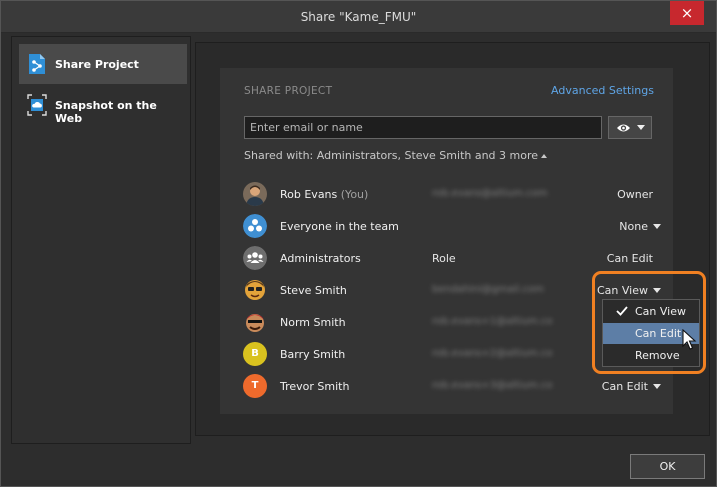  I want to click on visibility-dropdown-button, so click(630, 127).